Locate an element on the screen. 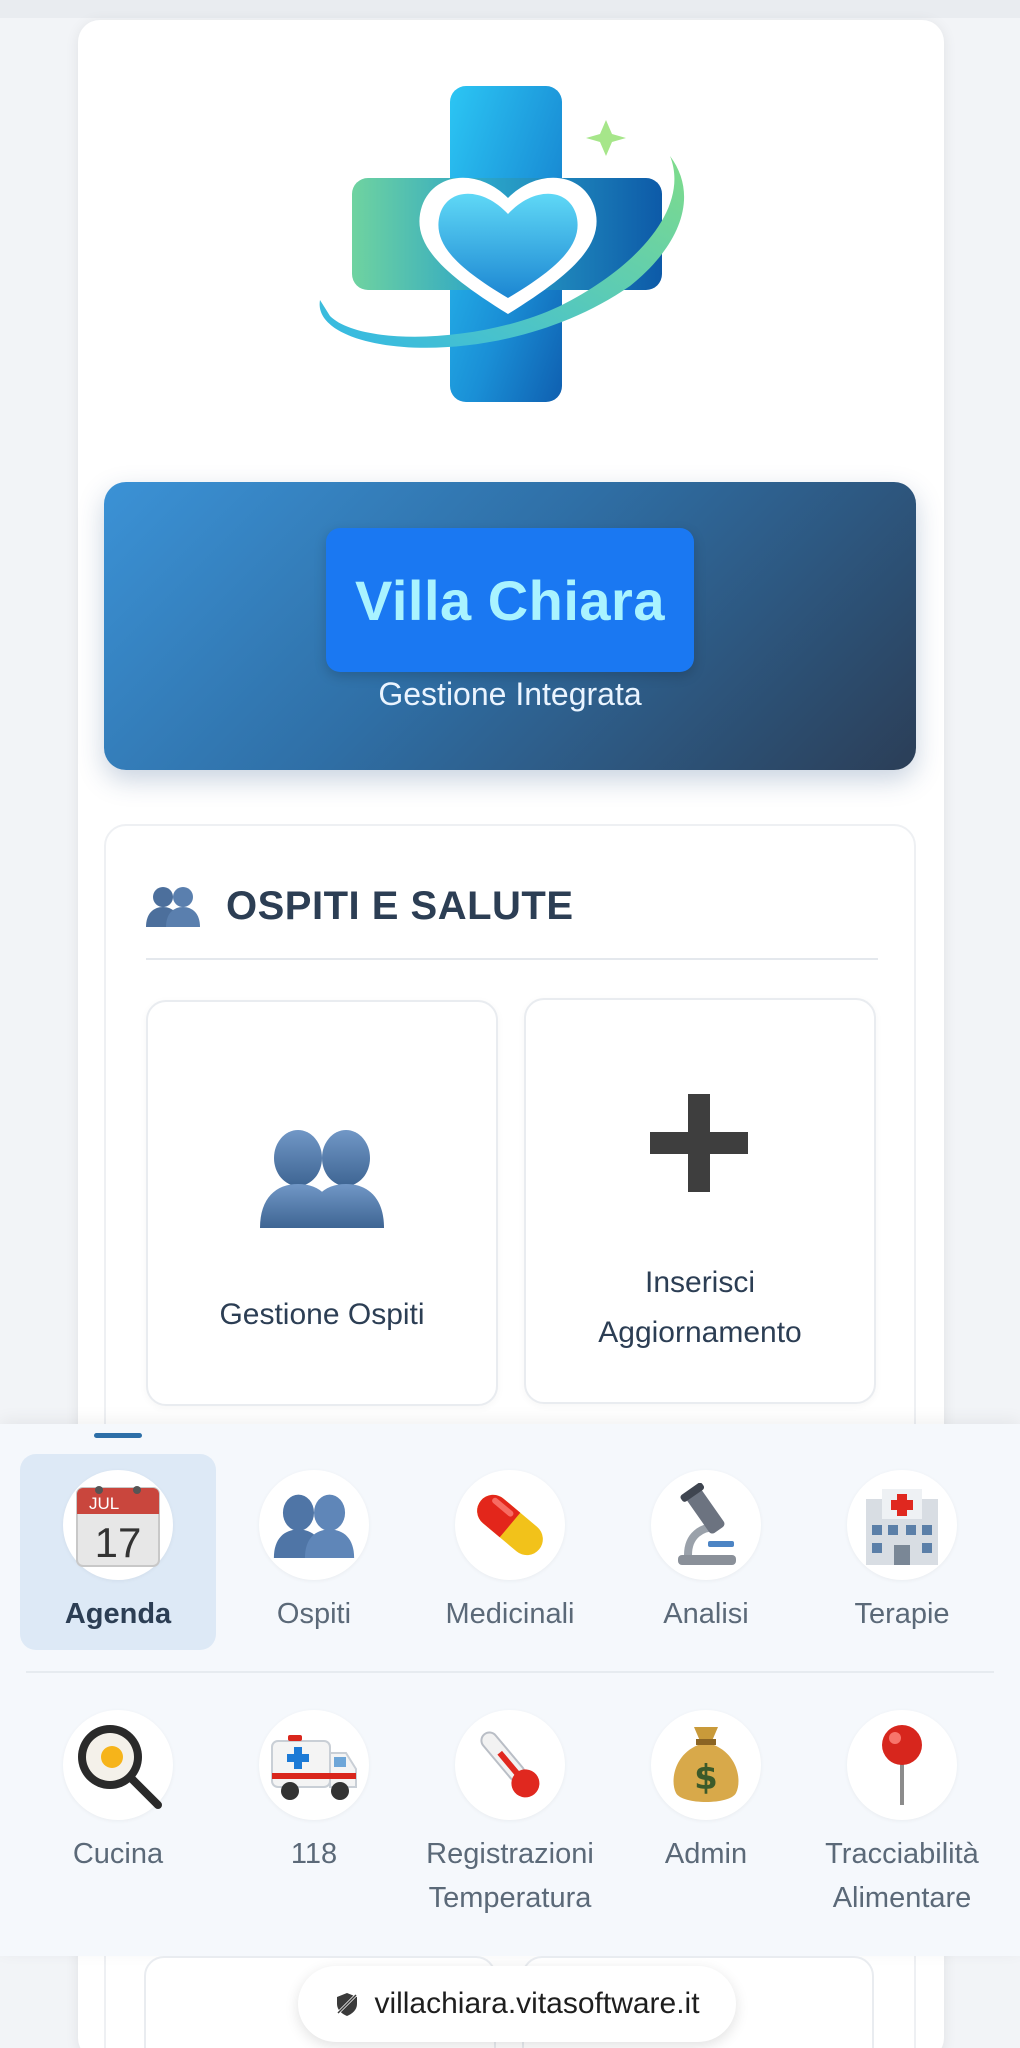 Image resolution: width=1020 pixels, height=2048 pixels. pill-icon is located at coordinates (510, 1525).